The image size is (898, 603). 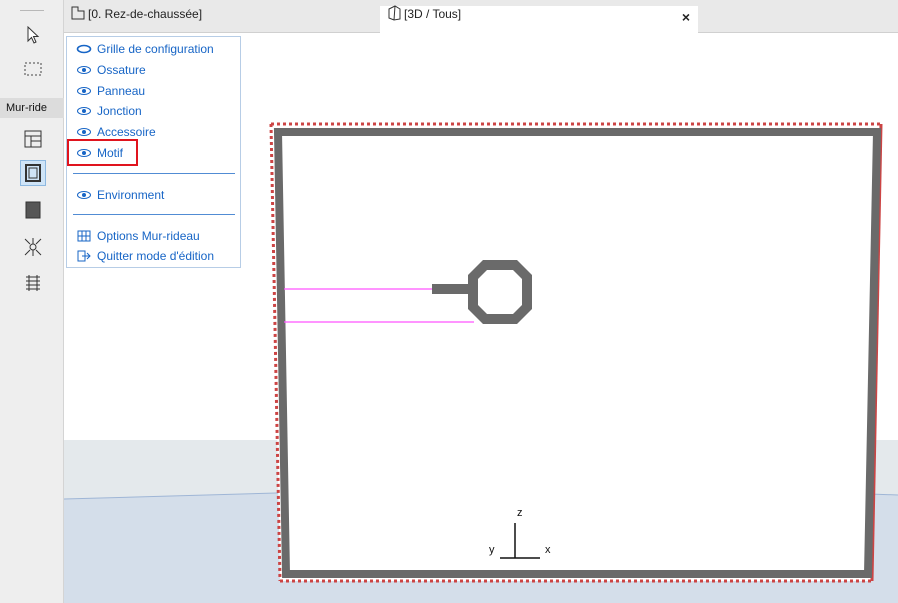 I want to click on arrow-pointer-icon, so click(x=33, y=35).